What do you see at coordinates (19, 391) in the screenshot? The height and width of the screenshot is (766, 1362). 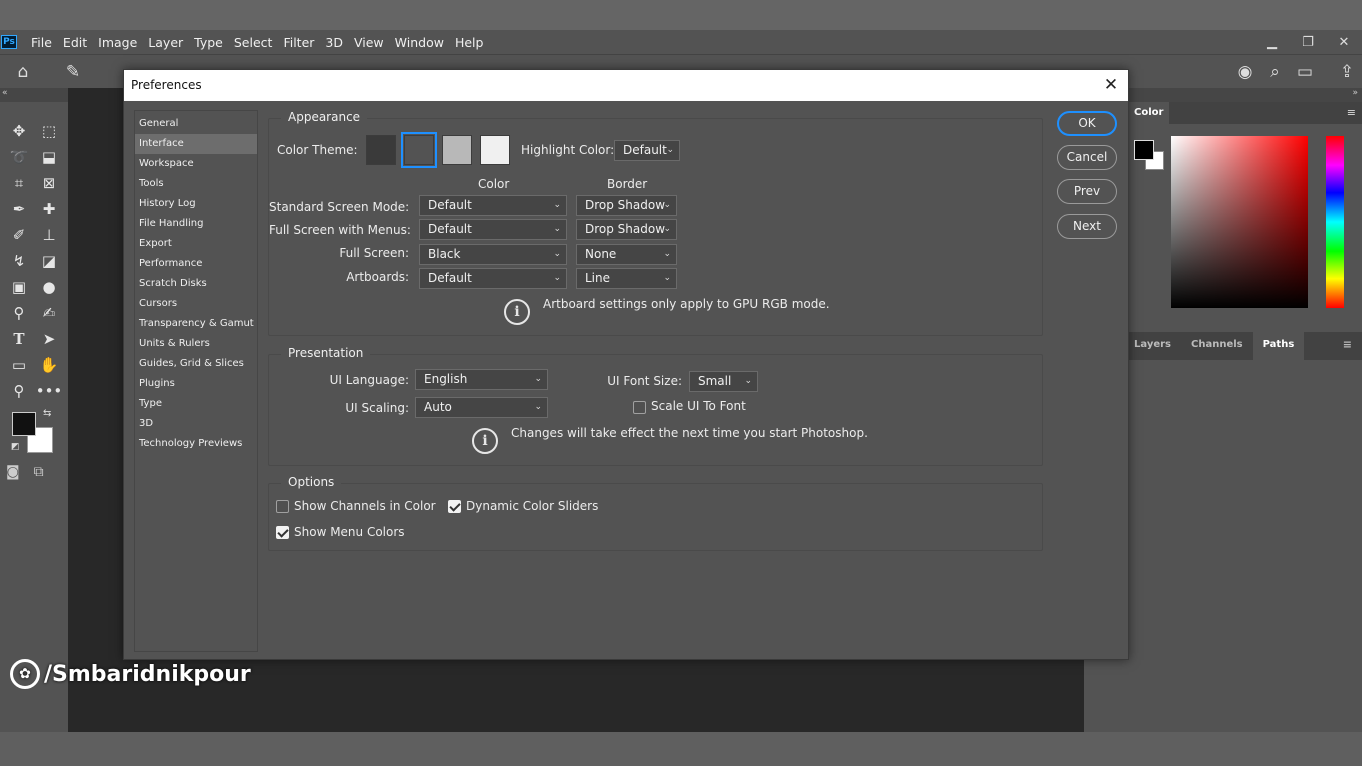 I see `zoom-icon: ⚲` at bounding box center [19, 391].